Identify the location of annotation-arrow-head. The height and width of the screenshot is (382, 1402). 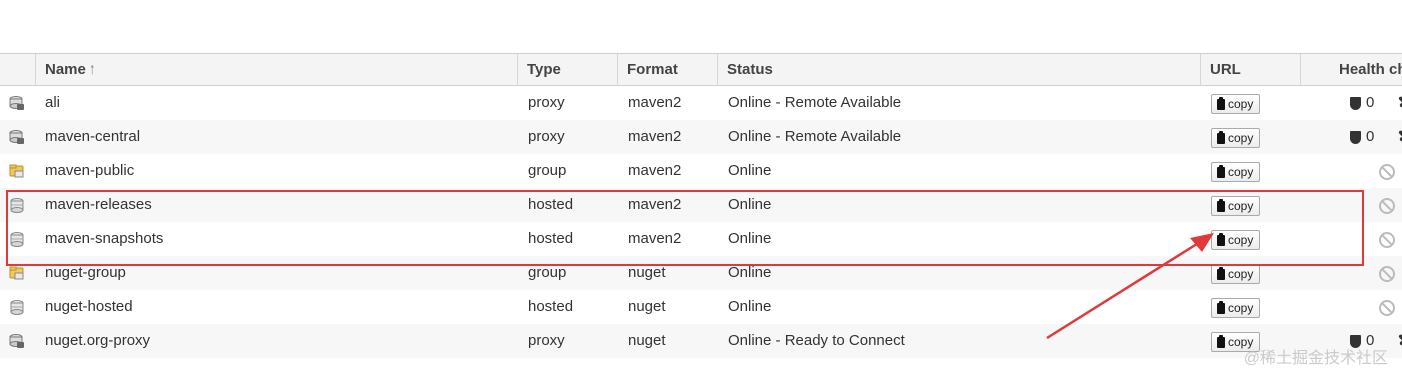
(1202, 242).